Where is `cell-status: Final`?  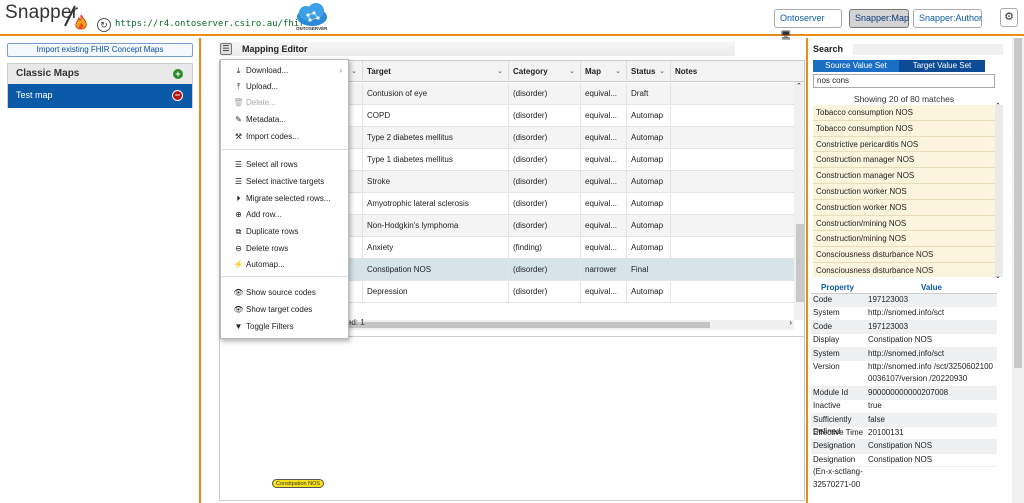
cell-status: Final is located at coordinates (648, 270).